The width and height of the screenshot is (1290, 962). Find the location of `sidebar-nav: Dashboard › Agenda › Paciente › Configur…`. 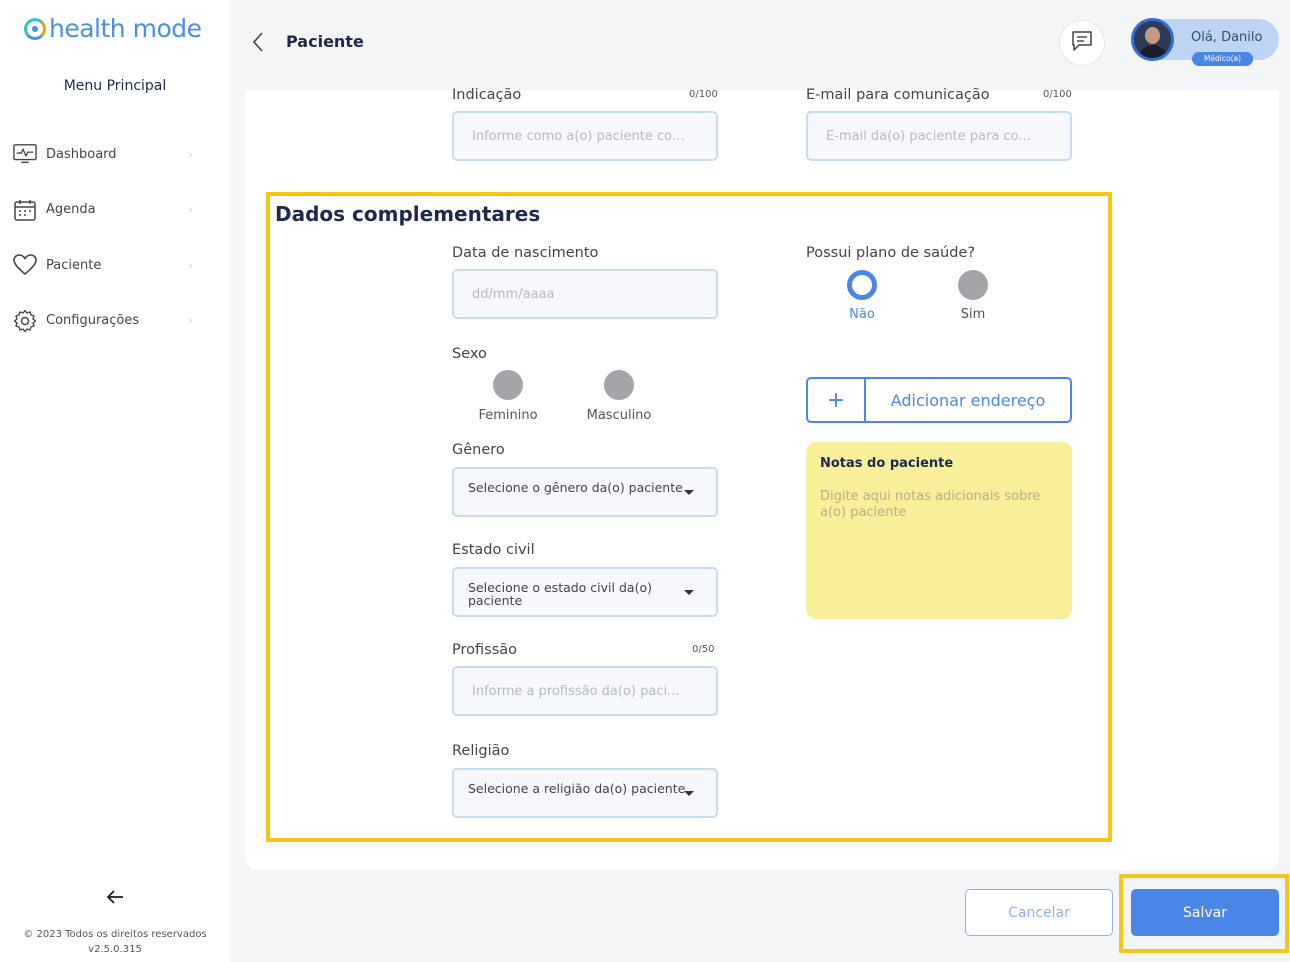

sidebar-nav: Dashboard › Agenda › Paciente › Configur… is located at coordinates (108, 251).